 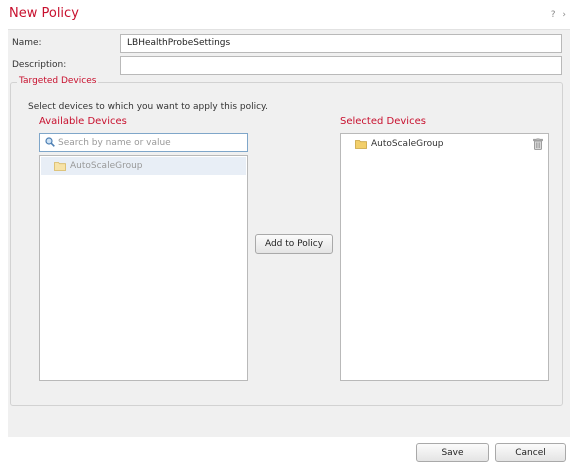 I want to click on trash-icon, so click(x=538, y=144).